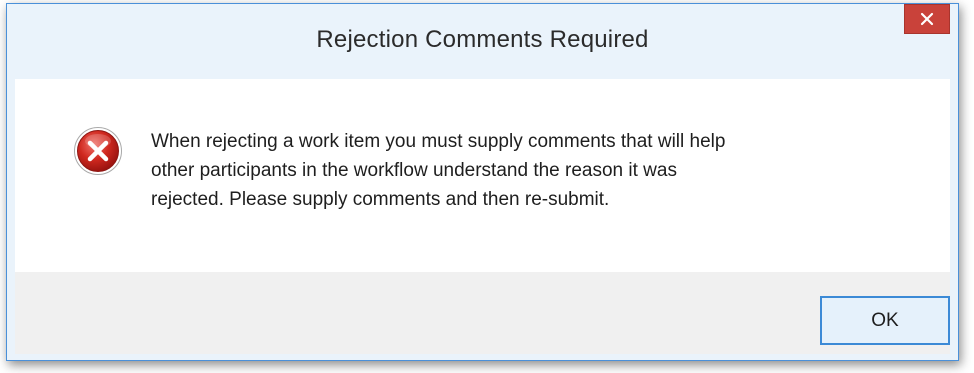  I want to click on error-icon, so click(98, 151).